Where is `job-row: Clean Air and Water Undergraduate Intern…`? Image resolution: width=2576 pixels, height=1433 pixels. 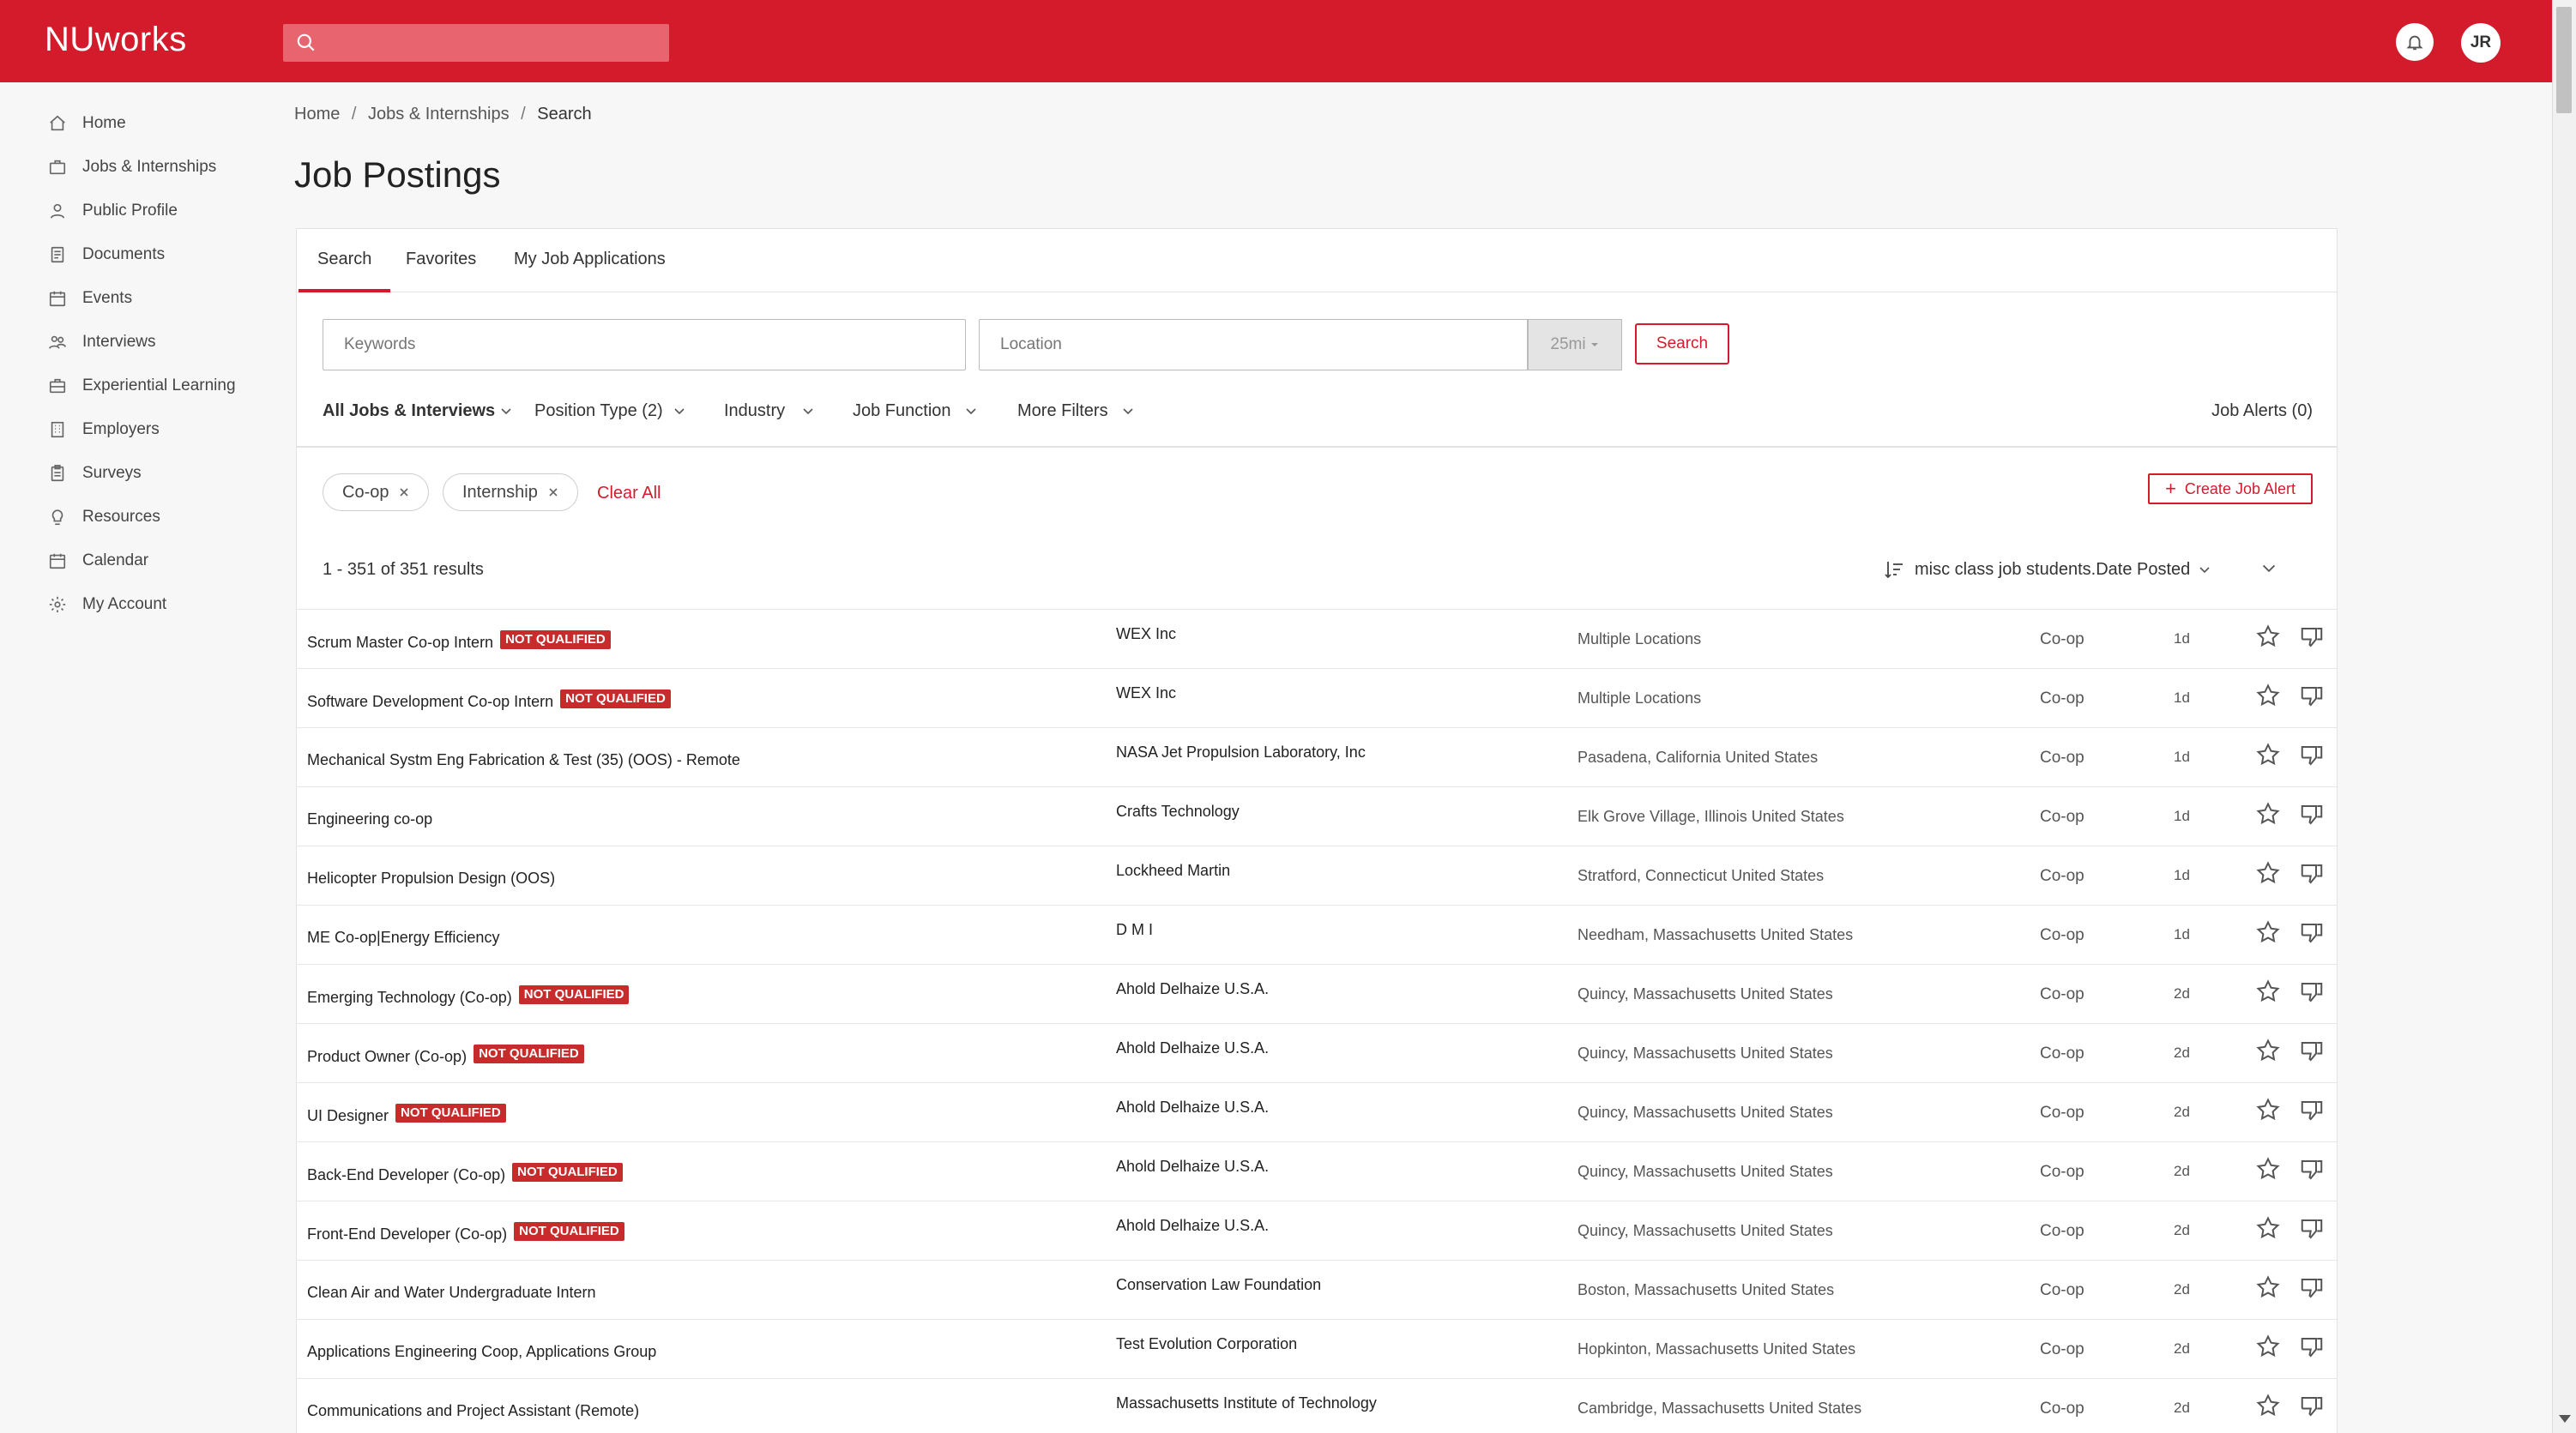
job-row: Clean Air and Water Undergraduate Intern… is located at coordinates (1317, 1289).